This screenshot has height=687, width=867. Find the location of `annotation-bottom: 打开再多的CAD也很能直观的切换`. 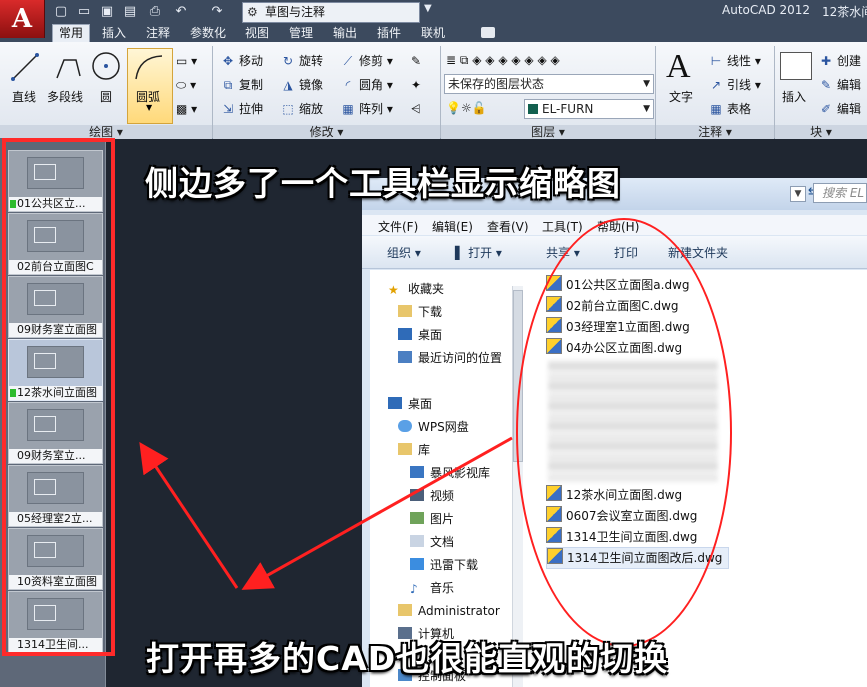

annotation-bottom: 打开再多的CAD也很能直观的切换 is located at coordinates (407, 658).